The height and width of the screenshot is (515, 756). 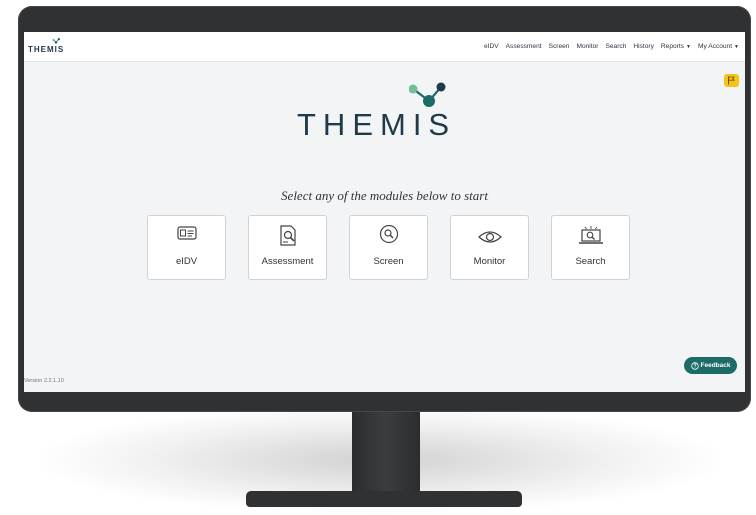 What do you see at coordinates (46, 49) in the screenshot?
I see `brand-logo: THEMIS` at bounding box center [46, 49].